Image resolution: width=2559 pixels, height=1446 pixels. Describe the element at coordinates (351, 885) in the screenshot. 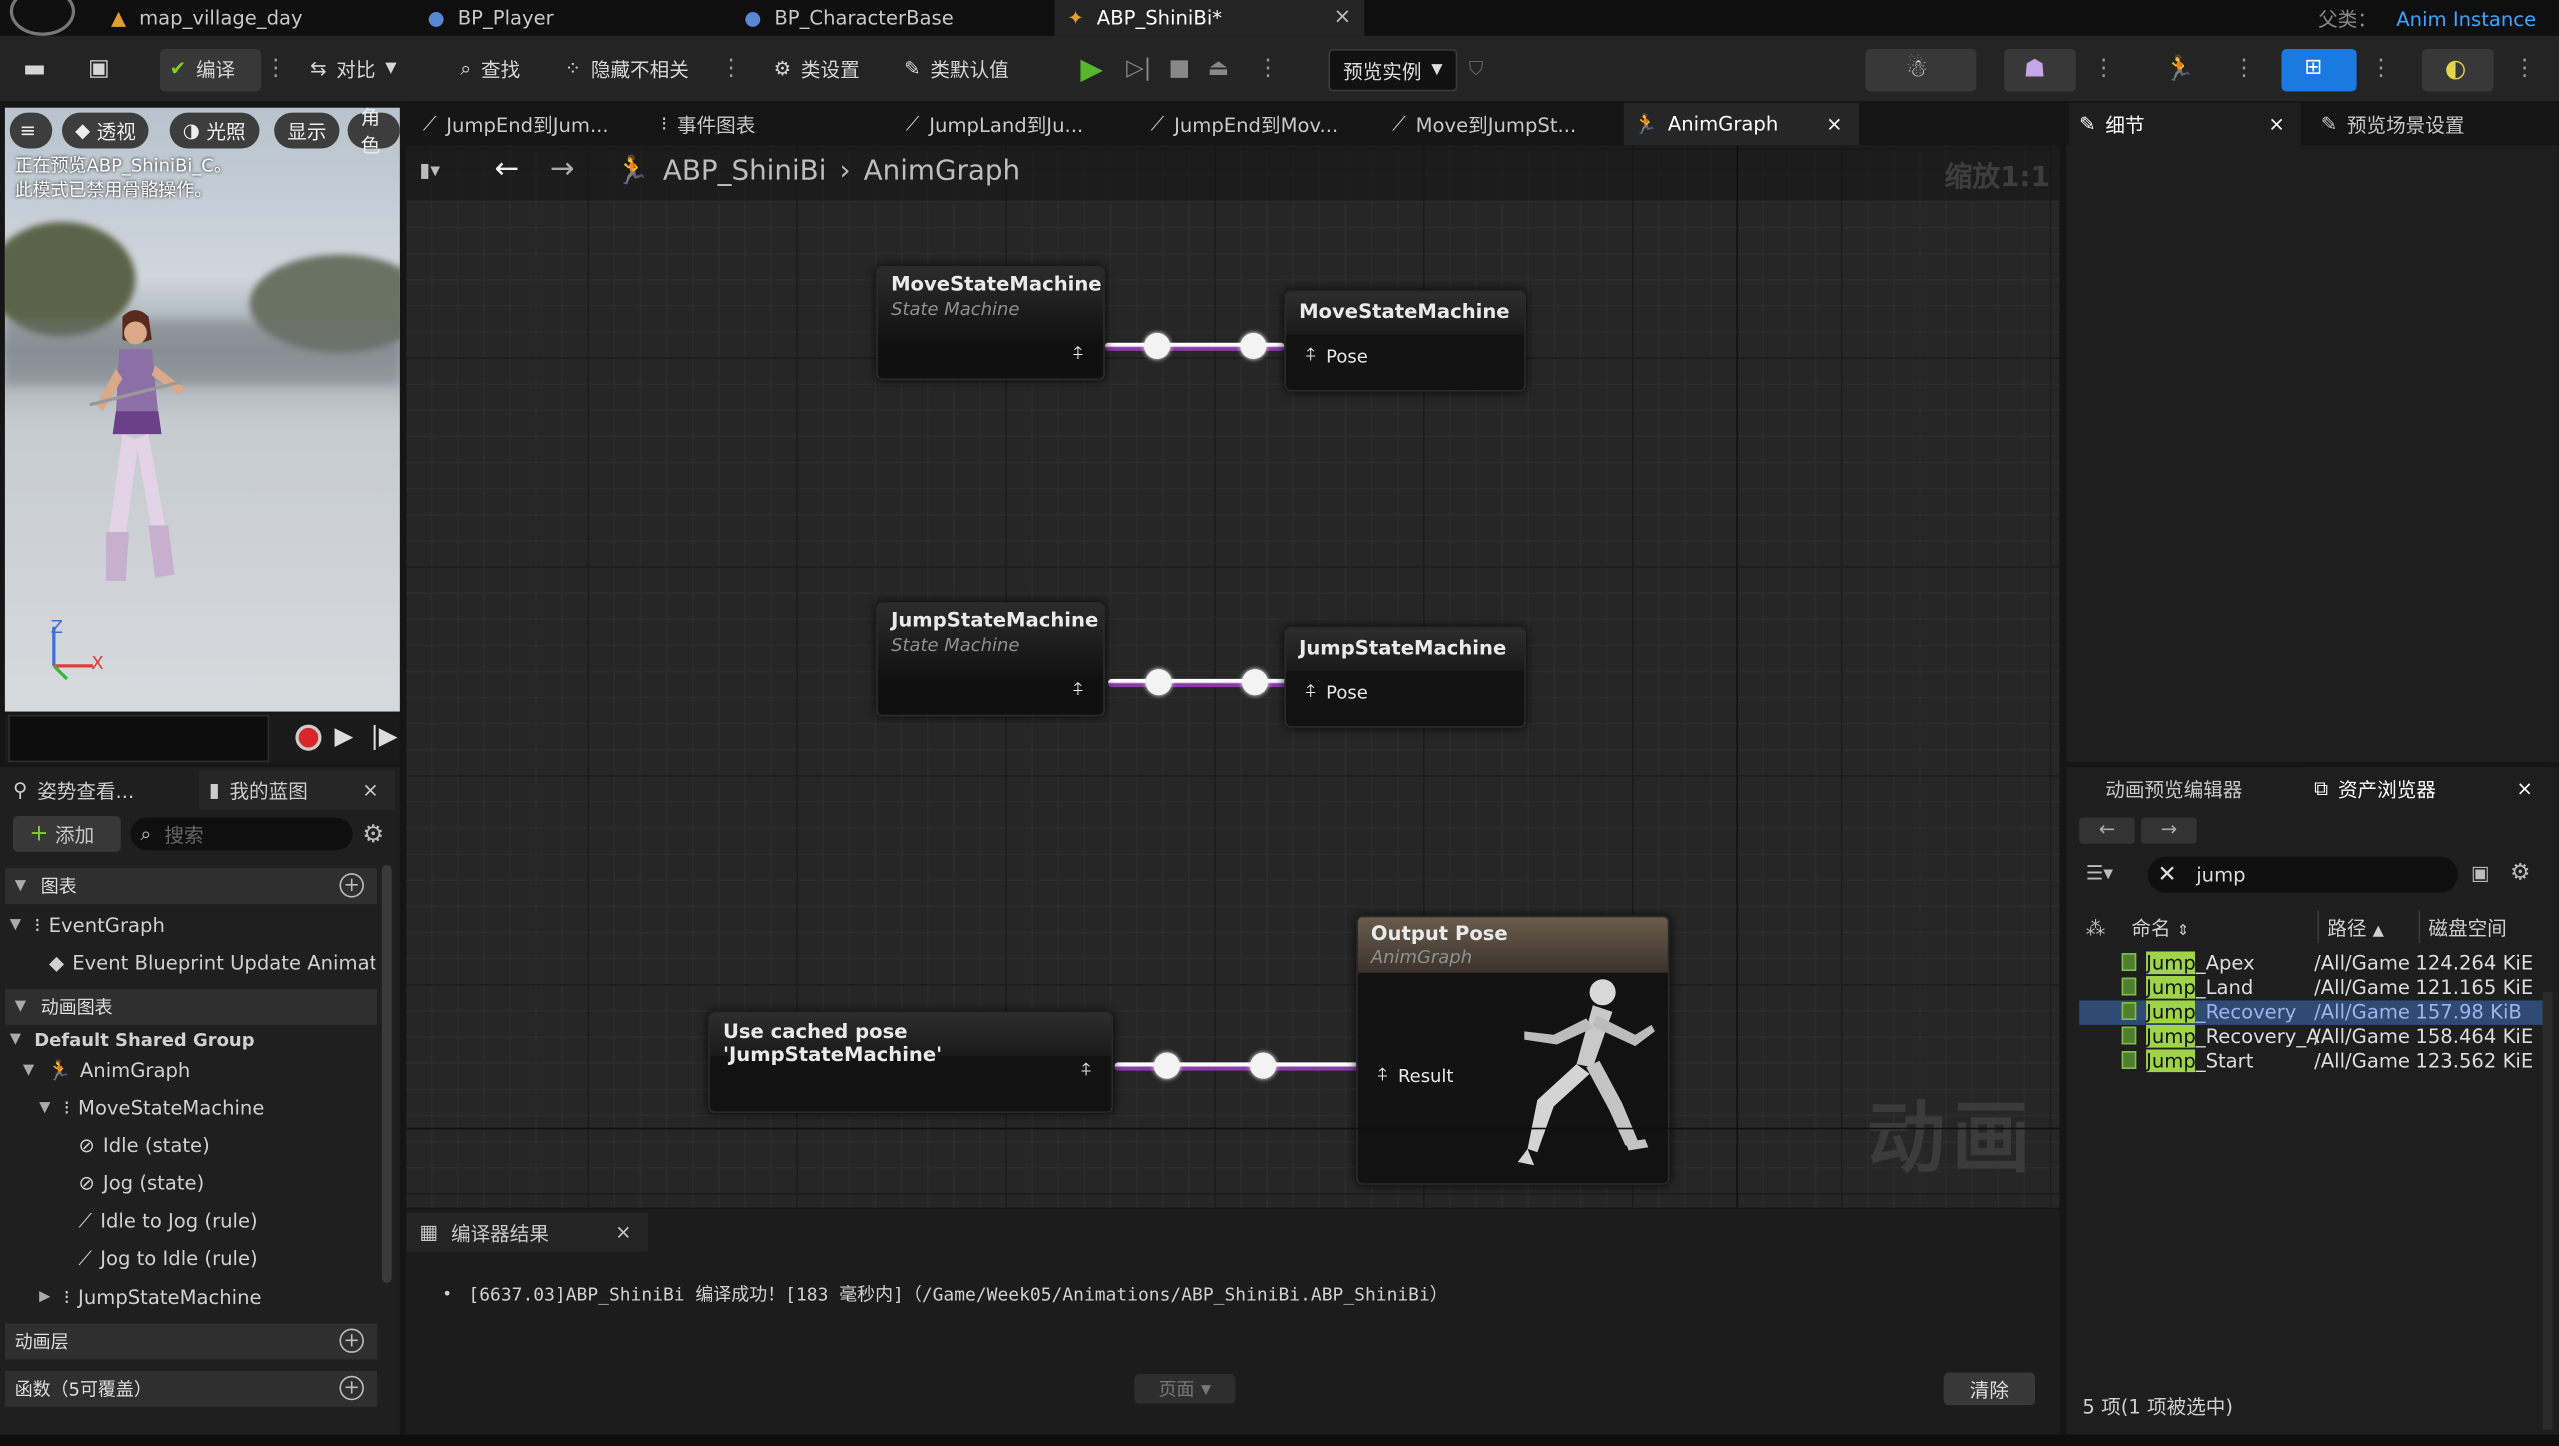

I see `add-graph-icon: +` at that location.